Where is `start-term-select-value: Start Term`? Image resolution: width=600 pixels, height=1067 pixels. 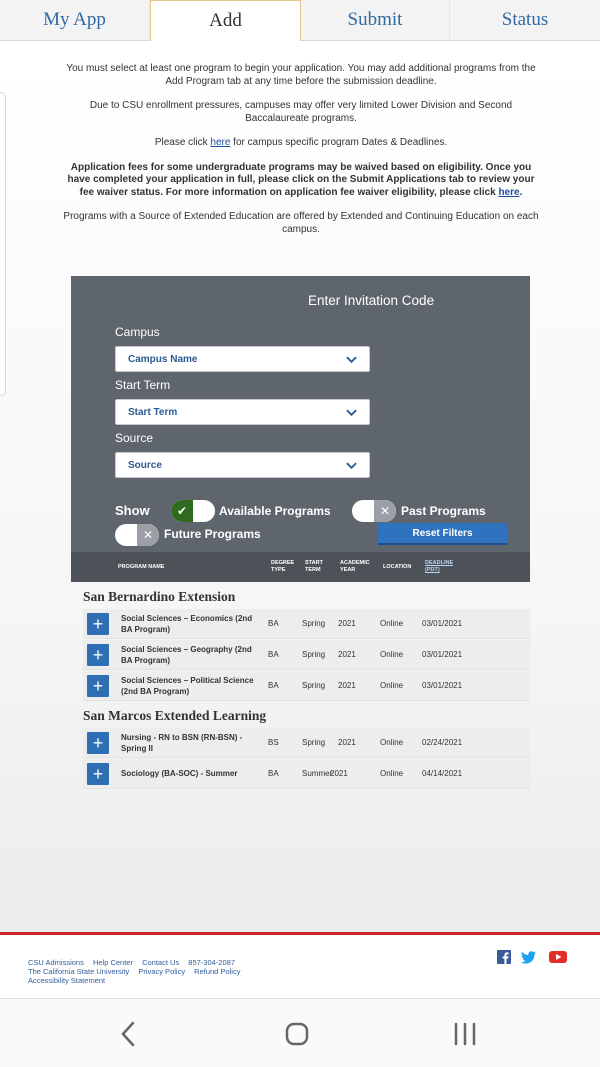
start-term-select-value: Start Term is located at coordinates (153, 412).